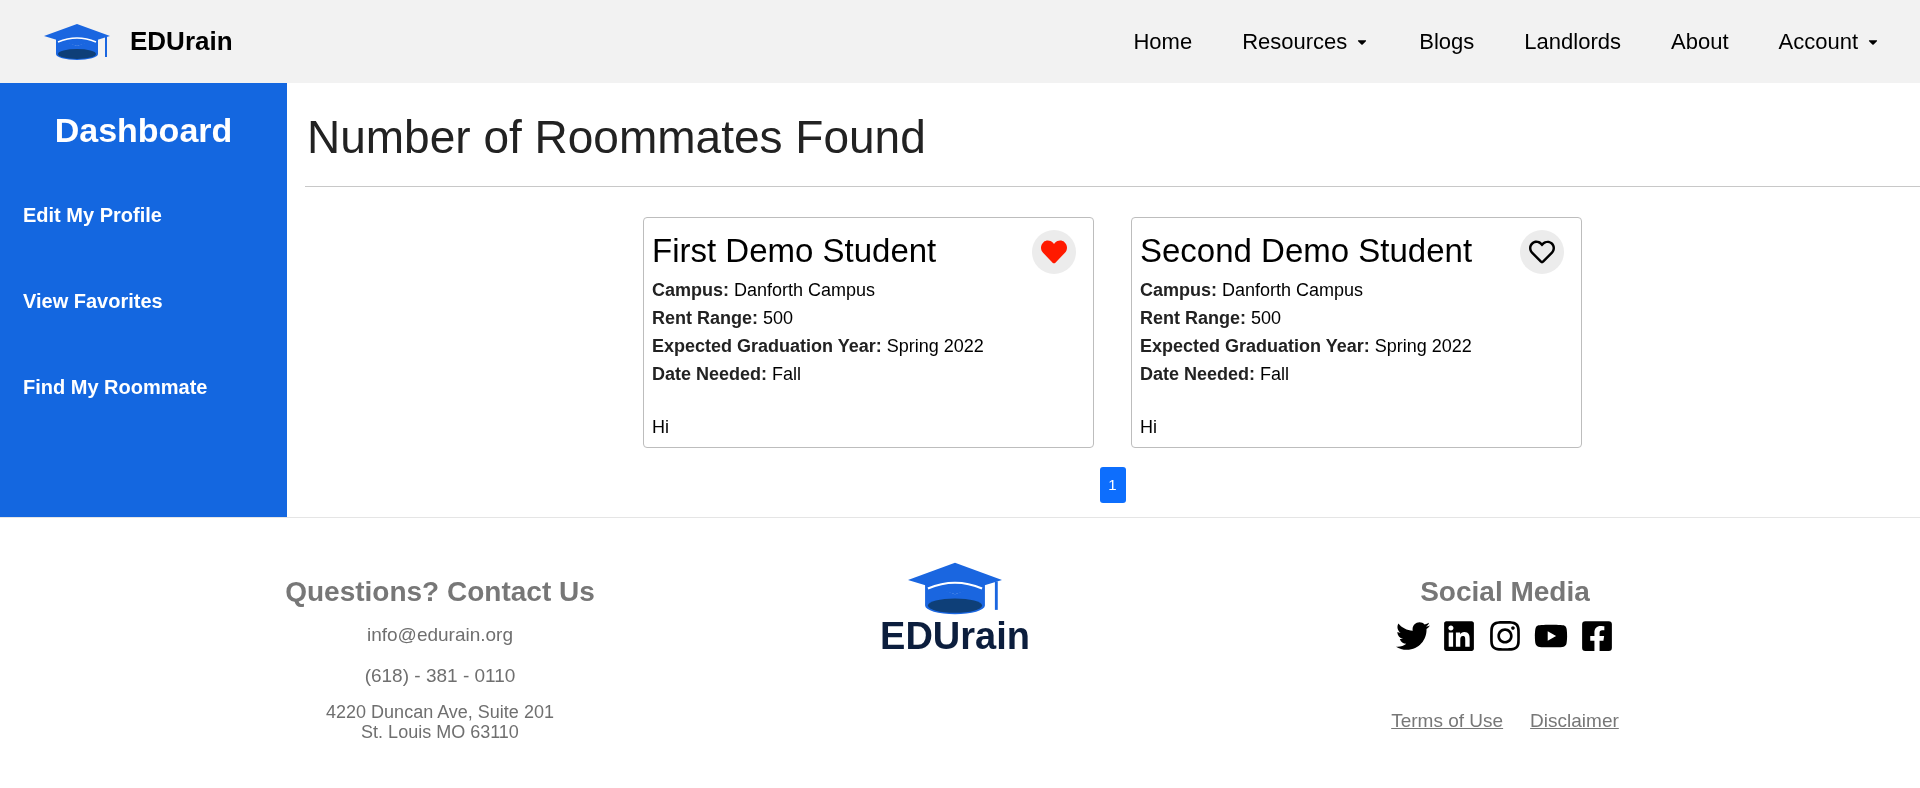  What do you see at coordinates (1597, 636) in the screenshot?
I see `facebook-icon` at bounding box center [1597, 636].